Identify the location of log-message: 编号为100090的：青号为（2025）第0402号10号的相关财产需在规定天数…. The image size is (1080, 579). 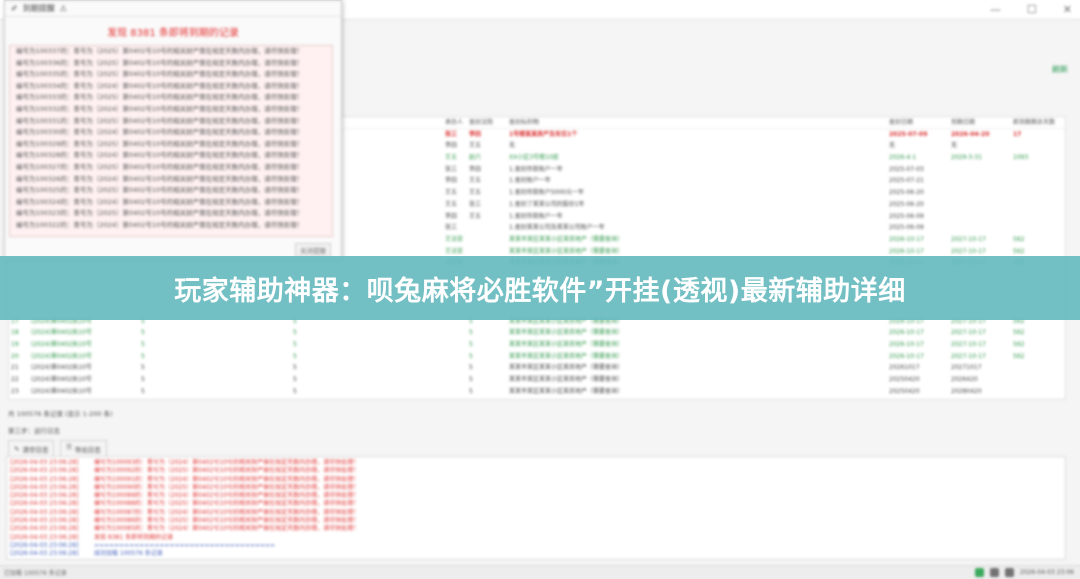
(227, 487).